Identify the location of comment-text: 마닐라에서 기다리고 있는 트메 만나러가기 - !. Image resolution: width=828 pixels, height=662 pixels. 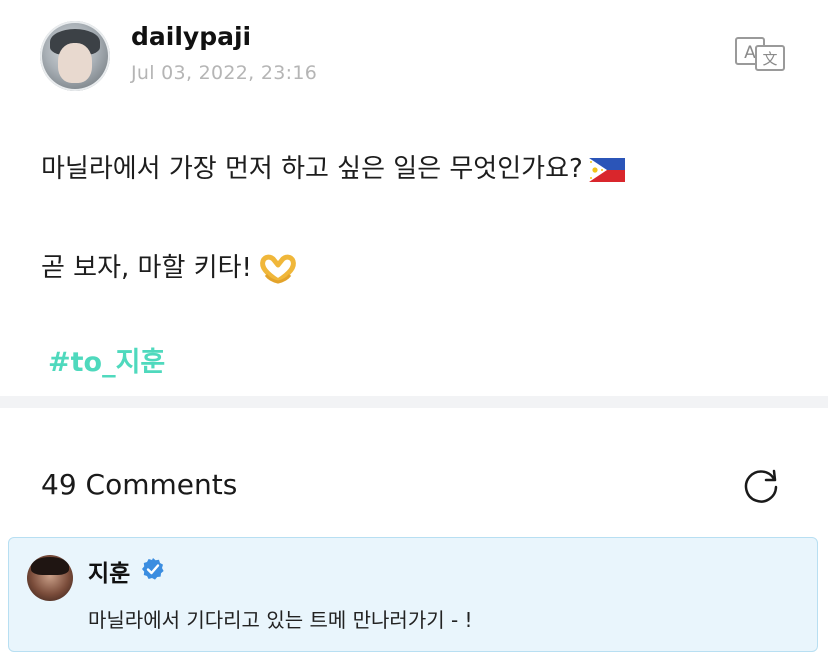
(280, 620).